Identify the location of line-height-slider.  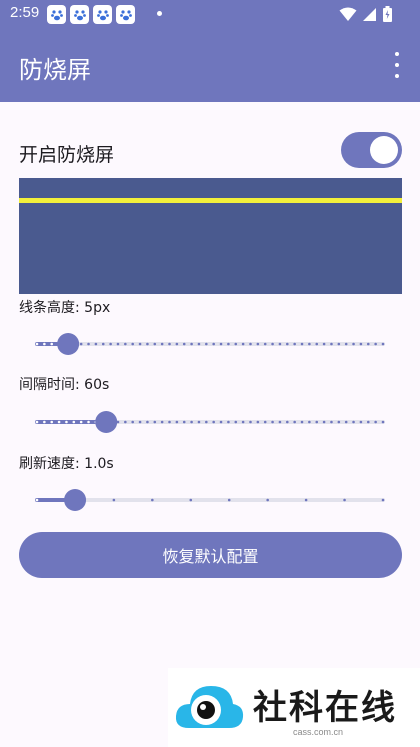
(210, 344).